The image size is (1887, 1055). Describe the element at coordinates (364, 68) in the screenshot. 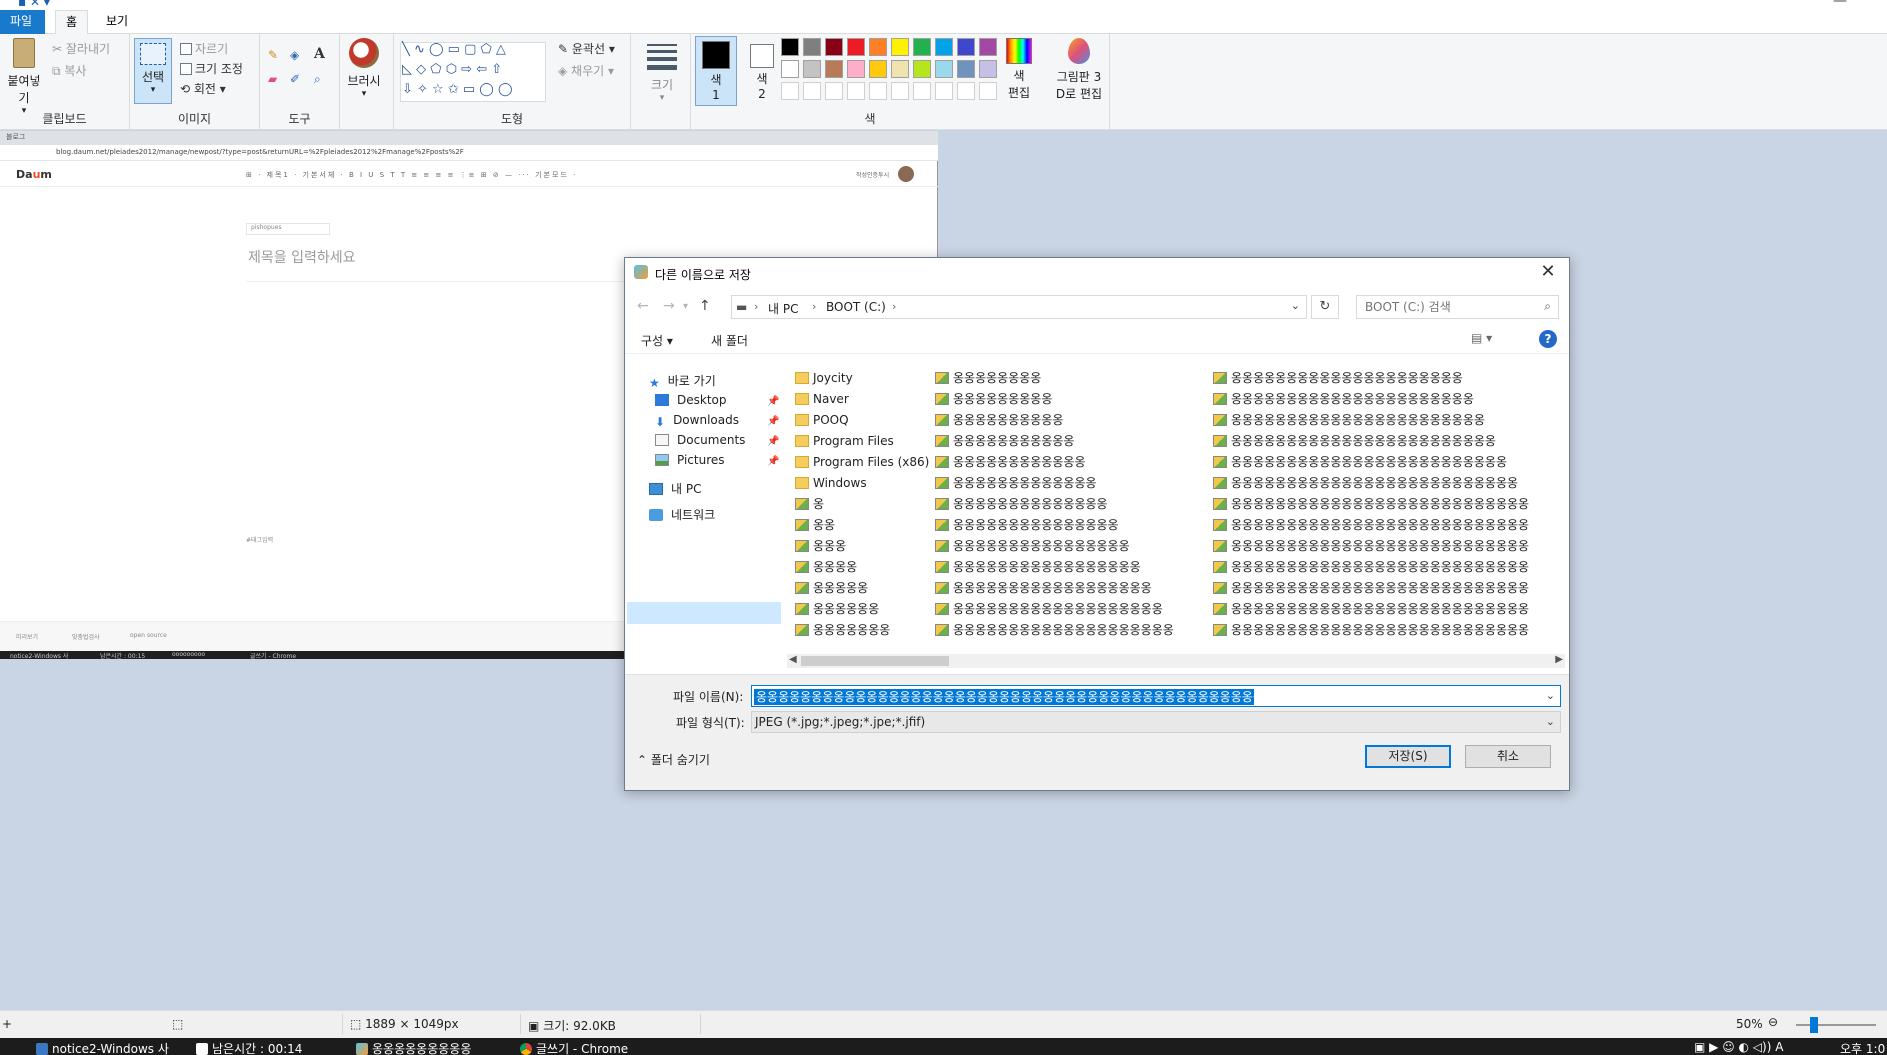

I see `brushes-button: 브러시 ▾` at that location.